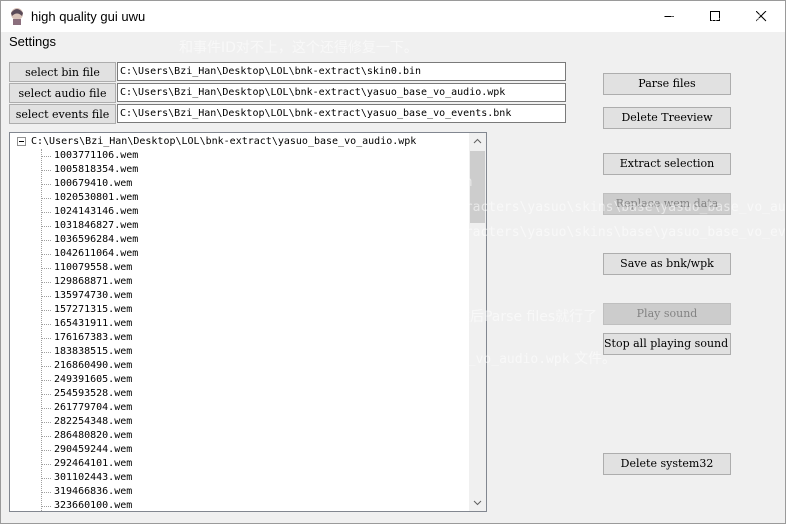 This screenshot has width=786, height=524. What do you see at coordinates (93, 477) in the screenshot?
I see `tree-item-label: 301102443.wem` at bounding box center [93, 477].